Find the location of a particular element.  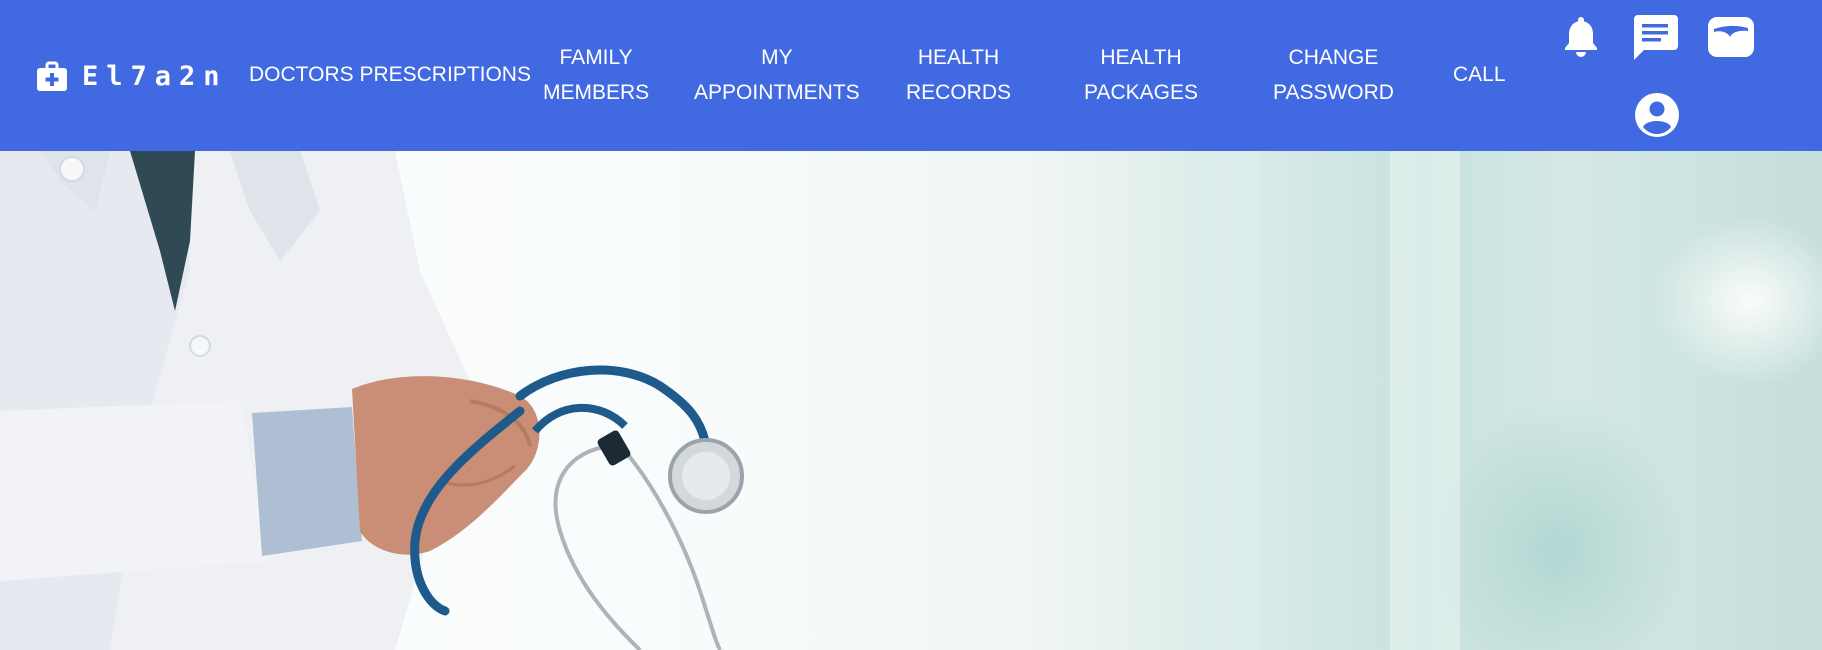

nav-doctors-prescriptions: DOCTORS PRESCRIPTIONS is located at coordinates (390, 74).